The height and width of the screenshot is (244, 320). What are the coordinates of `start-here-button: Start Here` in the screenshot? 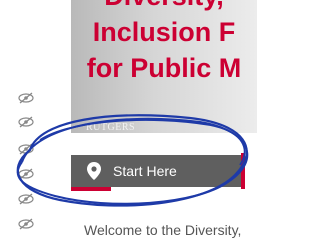 It's located at (157, 171).